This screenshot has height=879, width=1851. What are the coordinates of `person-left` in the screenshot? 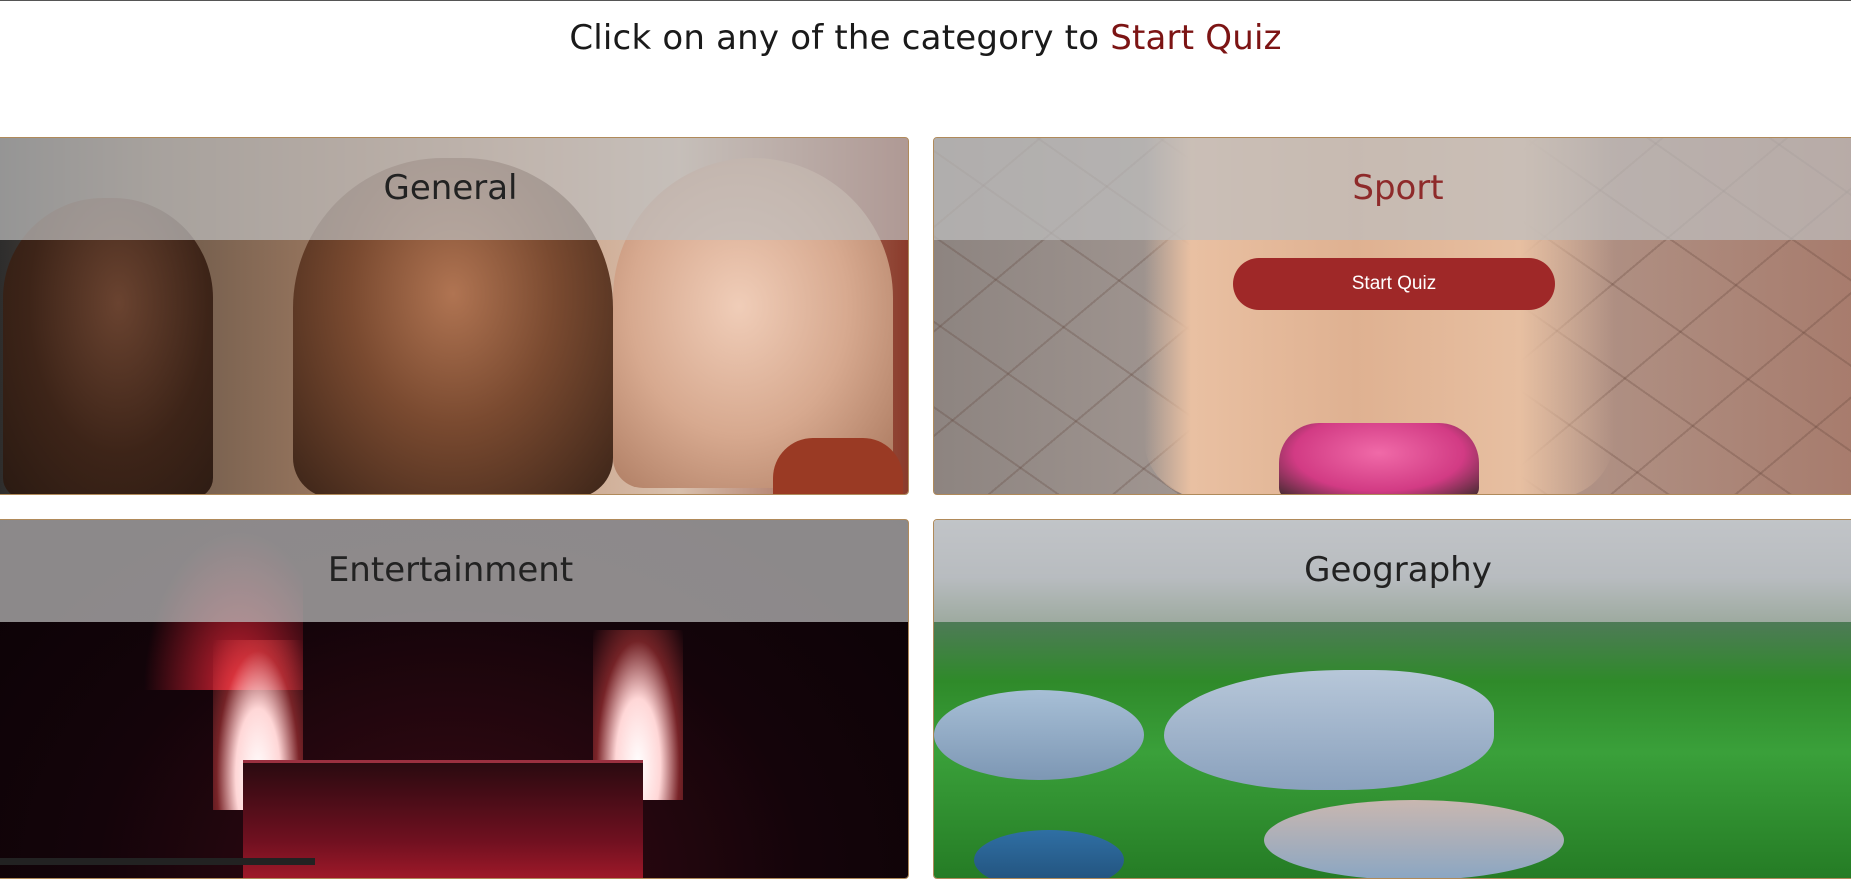 It's located at (108, 346).